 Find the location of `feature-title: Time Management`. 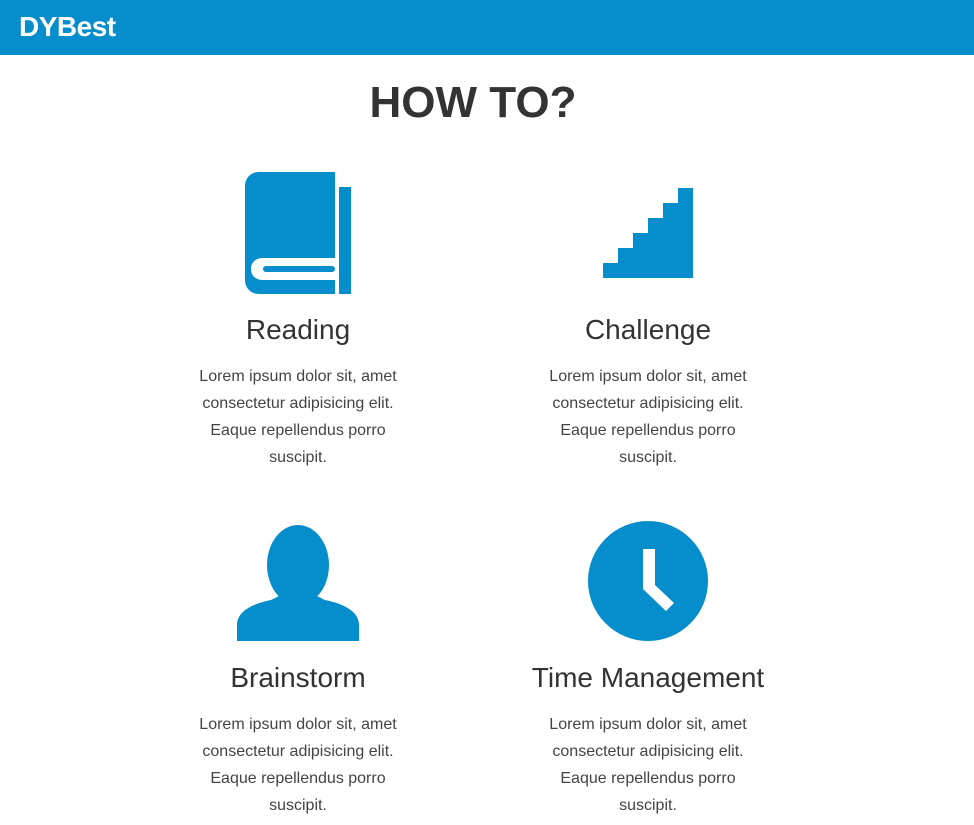

feature-title: Time Management is located at coordinates (648, 677).